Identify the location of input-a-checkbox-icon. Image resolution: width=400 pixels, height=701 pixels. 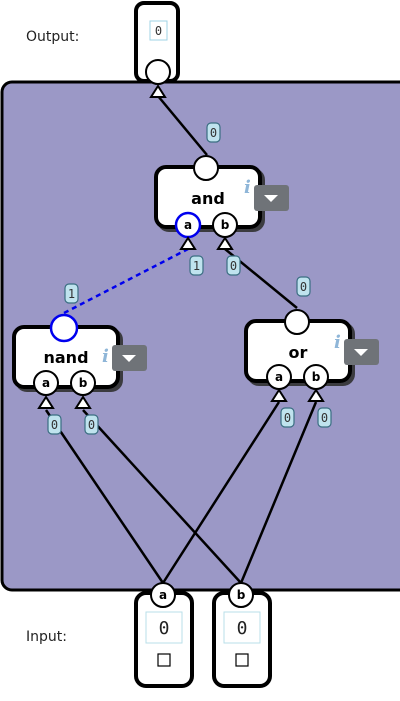
(164, 660).